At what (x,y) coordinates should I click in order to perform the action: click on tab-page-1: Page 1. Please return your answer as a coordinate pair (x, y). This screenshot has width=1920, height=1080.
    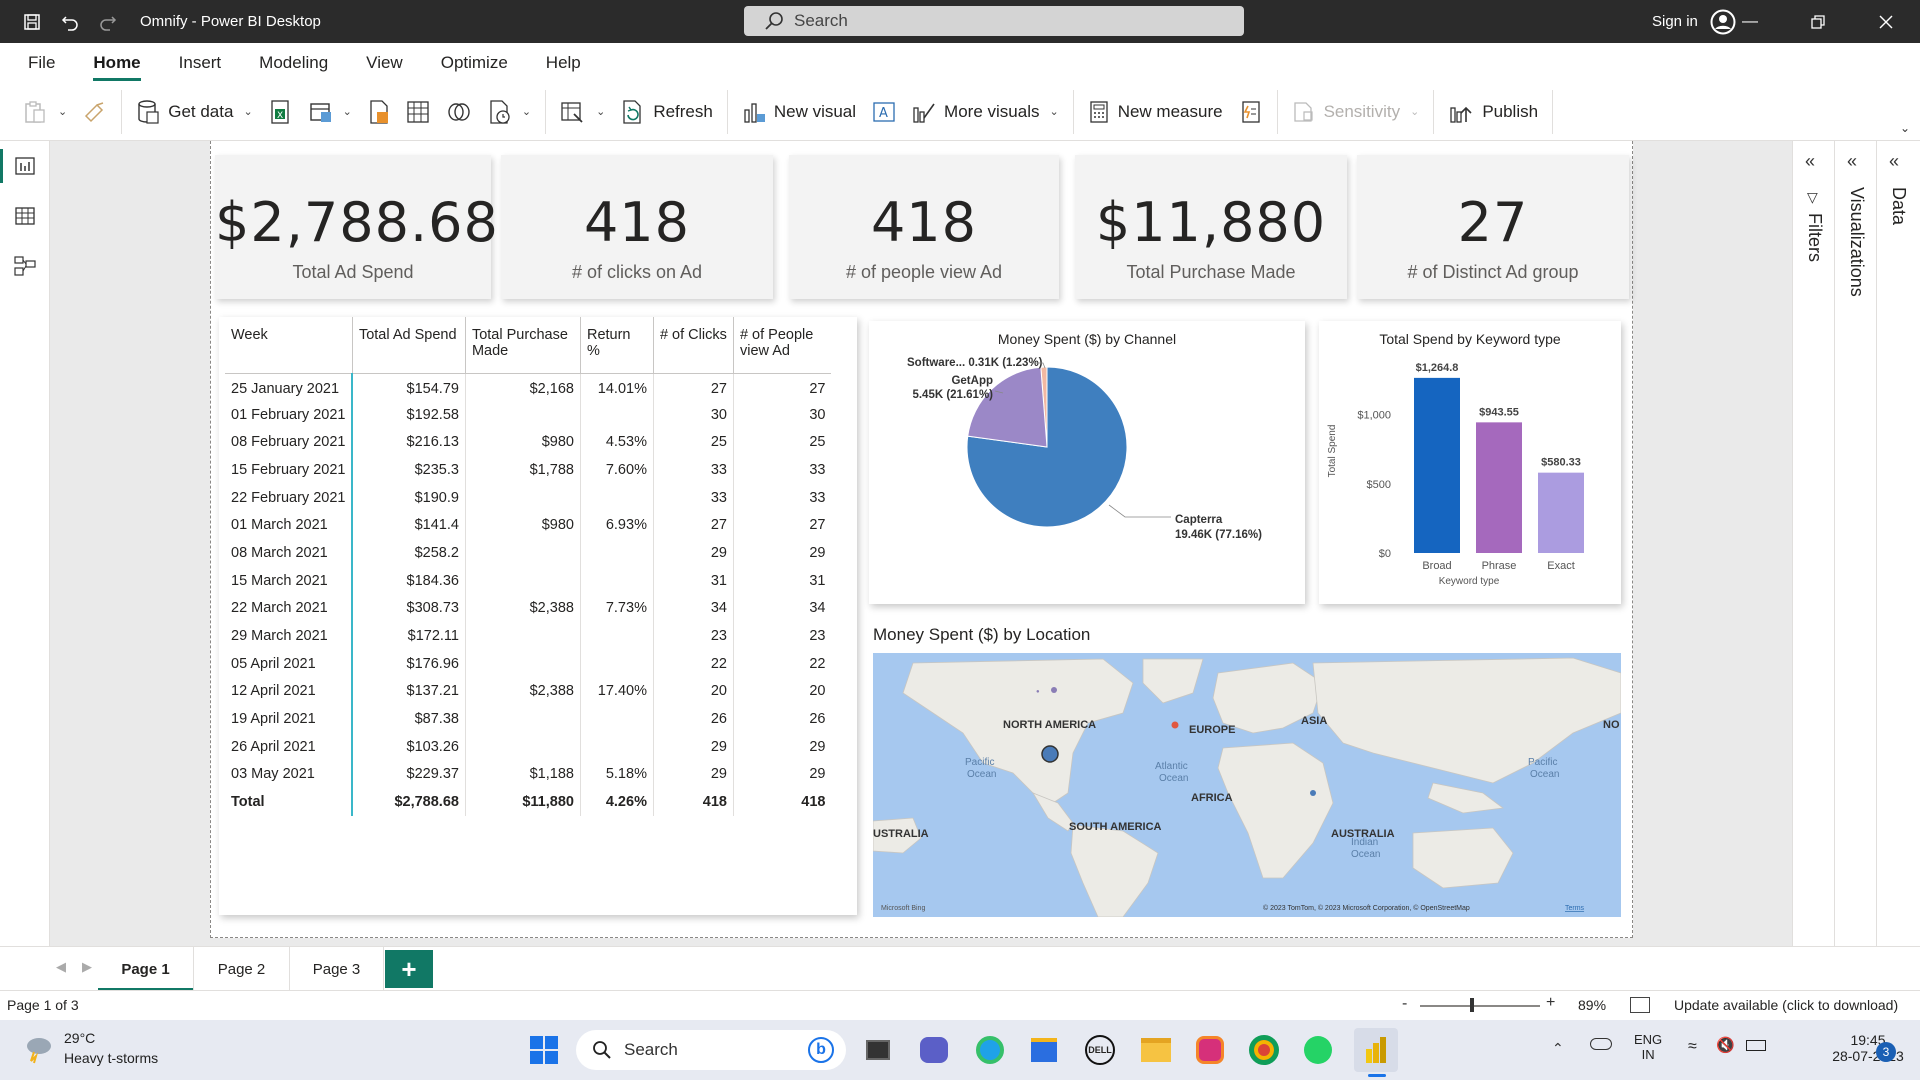
    Looking at the image, I should click on (146, 969).